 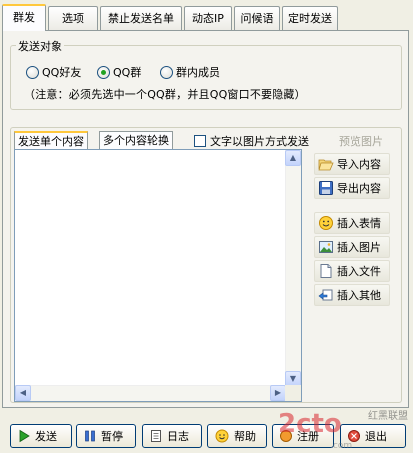 What do you see at coordinates (286, 436) in the screenshot?
I see `register-icon` at bounding box center [286, 436].